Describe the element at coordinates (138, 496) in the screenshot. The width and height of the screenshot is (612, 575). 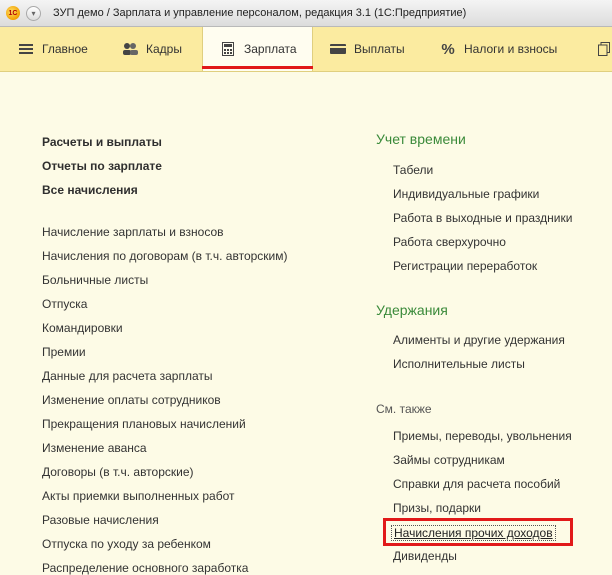
I see `link-acceptance-acts: Акты приемки выполненных работ` at that location.